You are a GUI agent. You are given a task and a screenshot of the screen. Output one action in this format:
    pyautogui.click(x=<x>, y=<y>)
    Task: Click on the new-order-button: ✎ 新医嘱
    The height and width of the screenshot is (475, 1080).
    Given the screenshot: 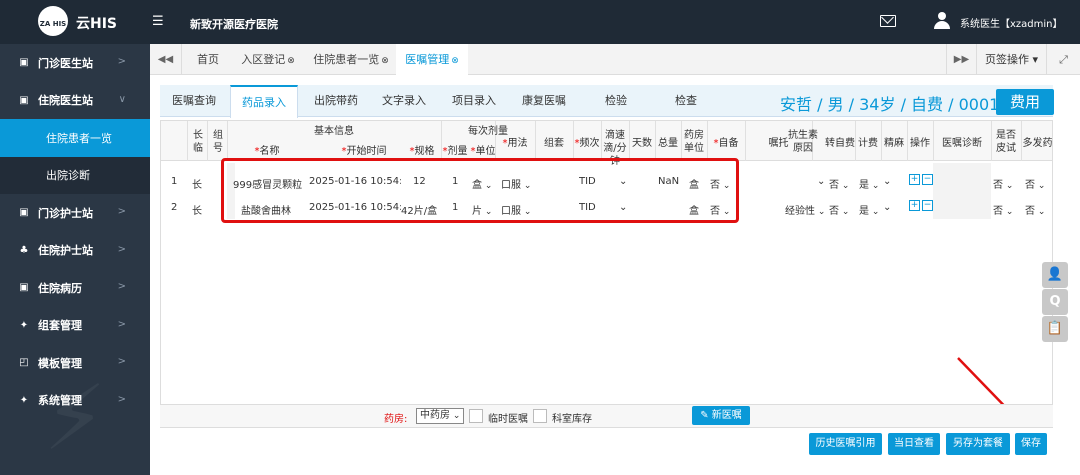 What is the action you would take?
    pyautogui.click(x=721, y=415)
    